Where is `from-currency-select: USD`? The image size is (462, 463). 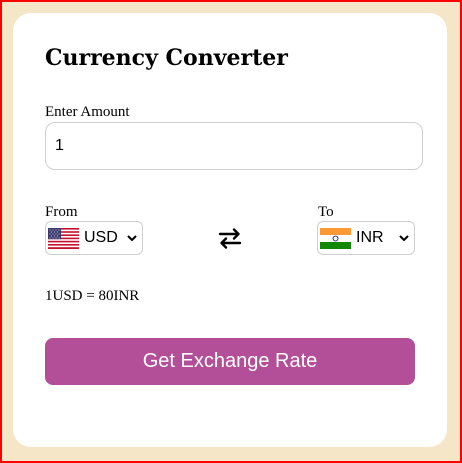
from-currency-select: USD is located at coordinates (94, 238).